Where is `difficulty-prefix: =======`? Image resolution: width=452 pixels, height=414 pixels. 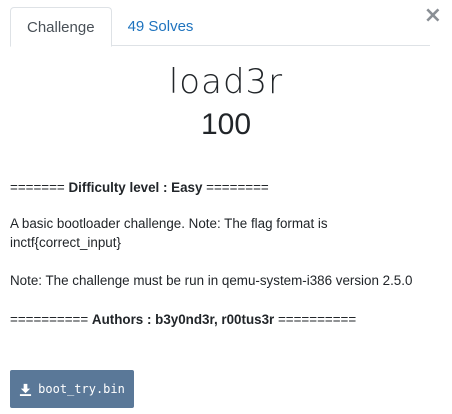
difficulty-prefix: ======= is located at coordinates (39, 187).